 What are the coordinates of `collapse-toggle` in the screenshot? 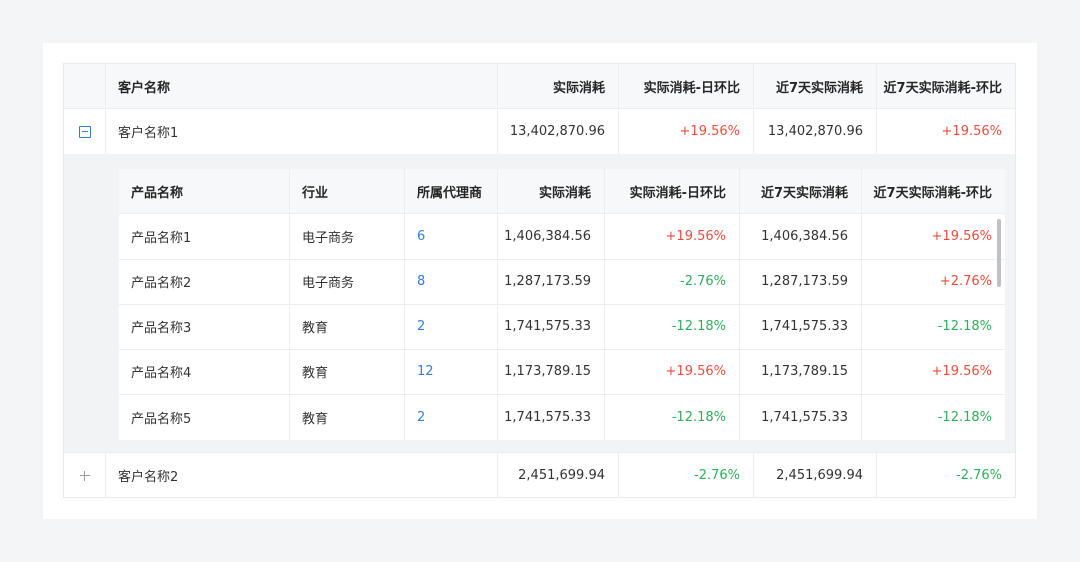 It's located at (85, 131).